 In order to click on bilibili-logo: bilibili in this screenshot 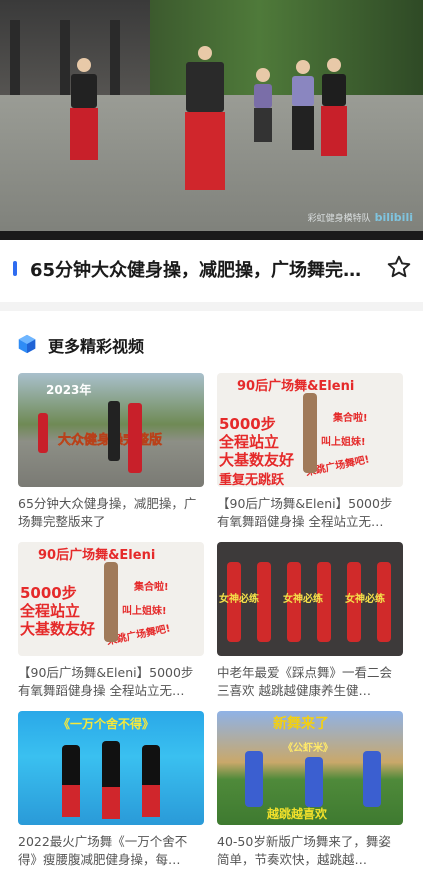, I will do `click(393, 217)`.